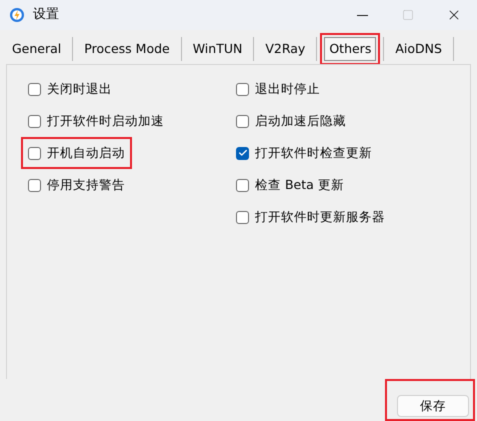 Image resolution: width=477 pixels, height=421 pixels. Describe the element at coordinates (105, 121) in the screenshot. I see `option-label: 打开软件时启动加速` at that location.